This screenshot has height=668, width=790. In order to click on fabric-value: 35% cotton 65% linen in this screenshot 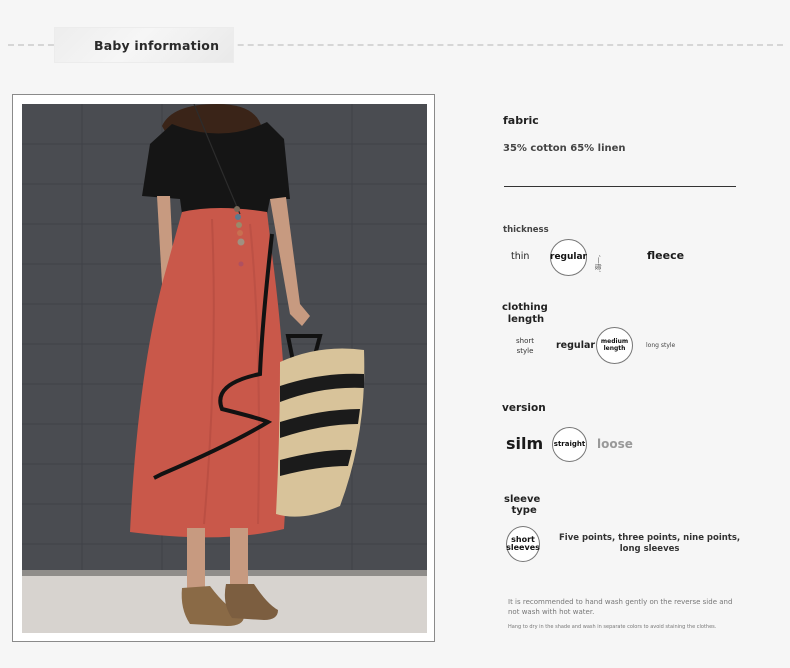, I will do `click(564, 148)`.